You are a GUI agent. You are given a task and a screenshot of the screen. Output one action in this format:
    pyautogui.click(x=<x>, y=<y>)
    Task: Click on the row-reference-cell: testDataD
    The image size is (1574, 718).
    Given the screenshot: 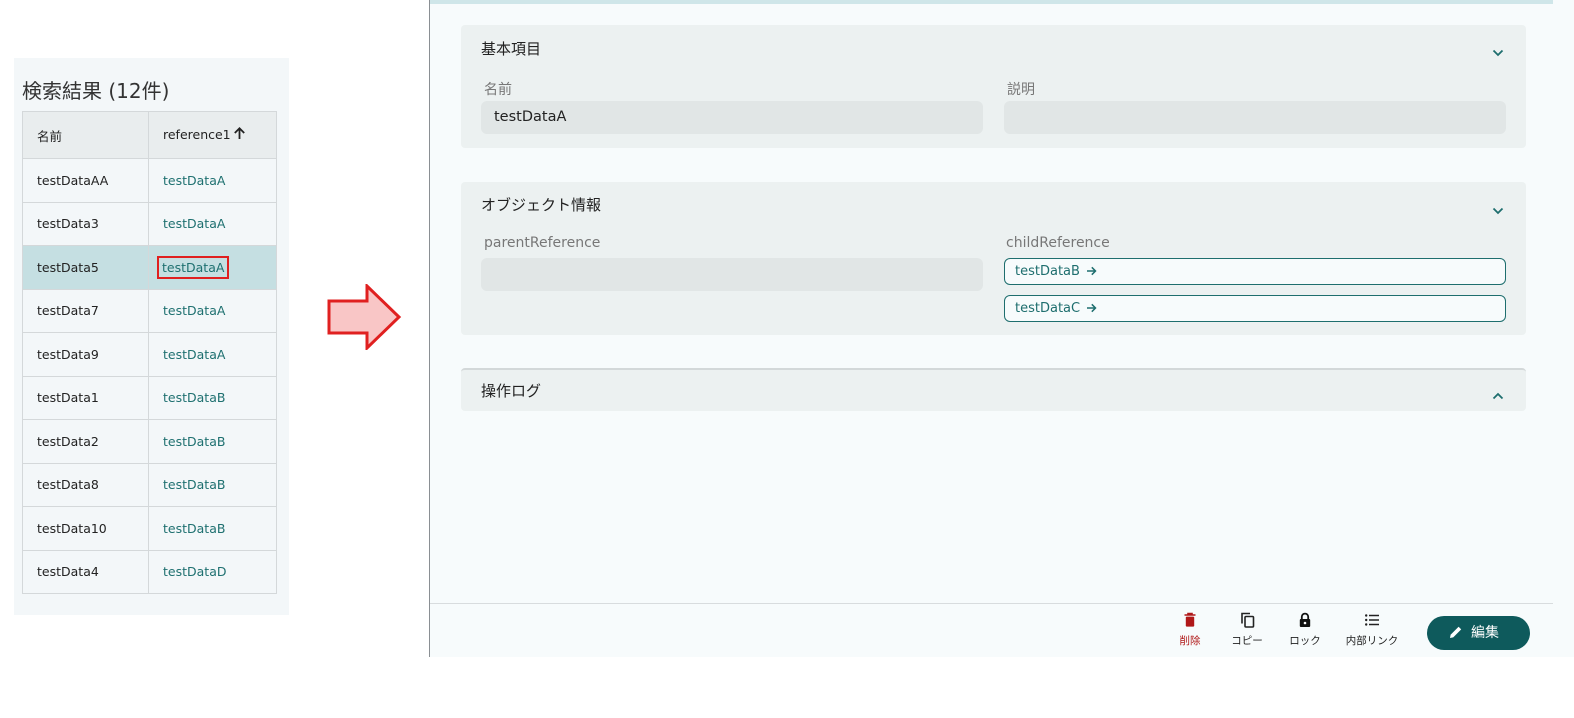 What is the action you would take?
    pyautogui.click(x=212, y=571)
    